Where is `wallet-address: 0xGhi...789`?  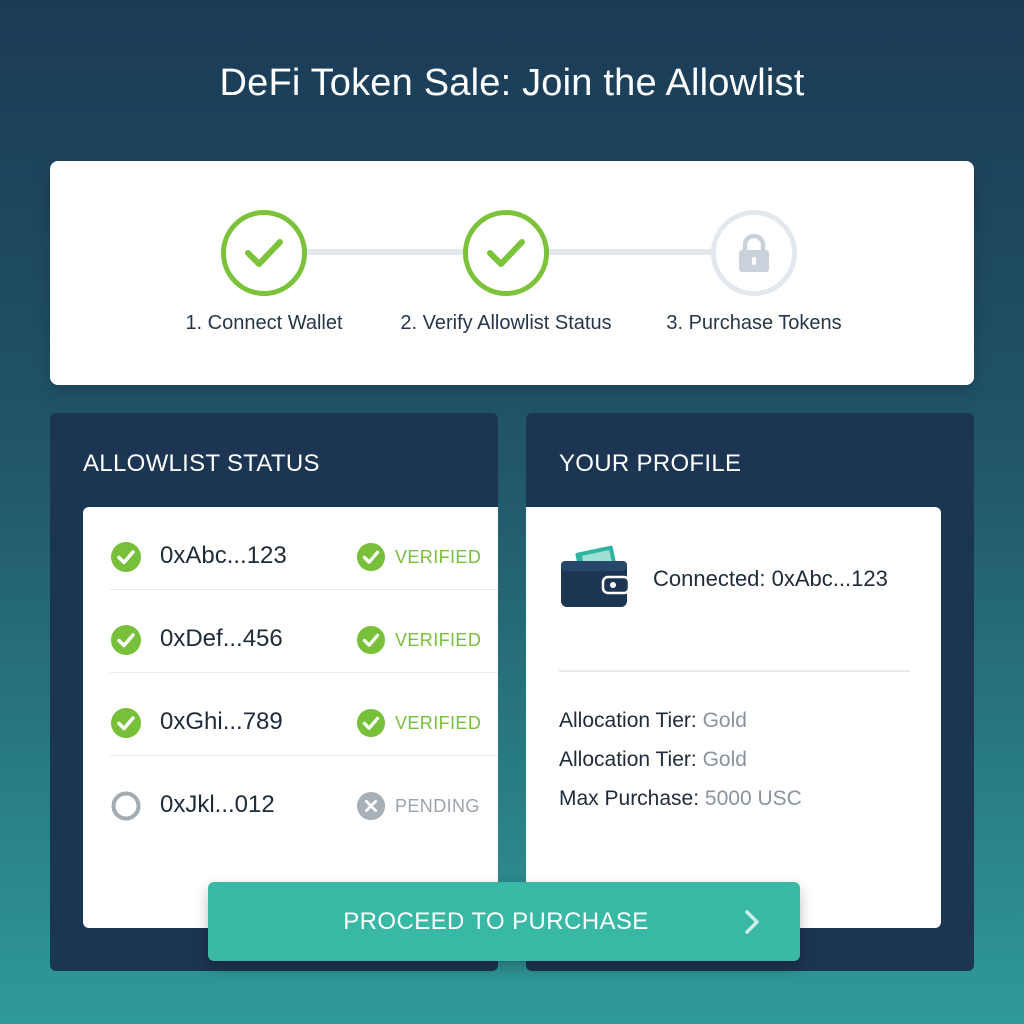
wallet-address: 0xGhi...789 is located at coordinates (221, 721).